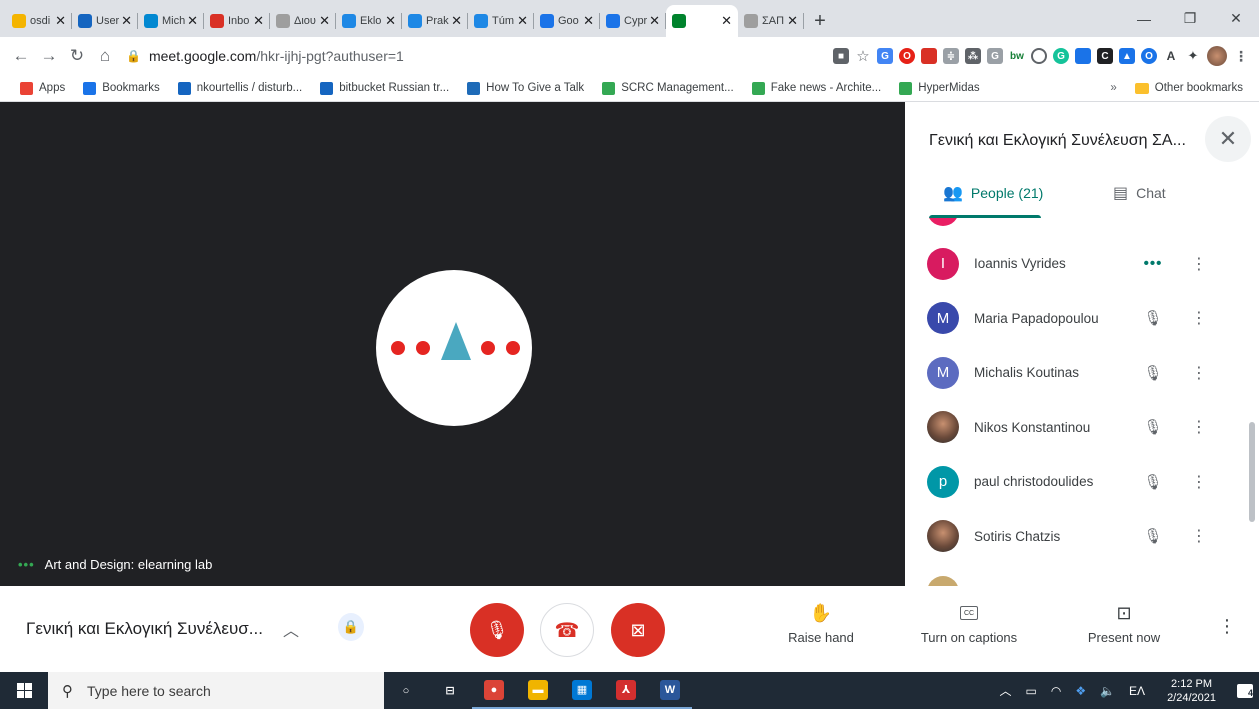 Image resolution: width=1259 pixels, height=709 pixels. What do you see at coordinates (702, 21) in the screenshot?
I see `browser-tab: ✕` at bounding box center [702, 21].